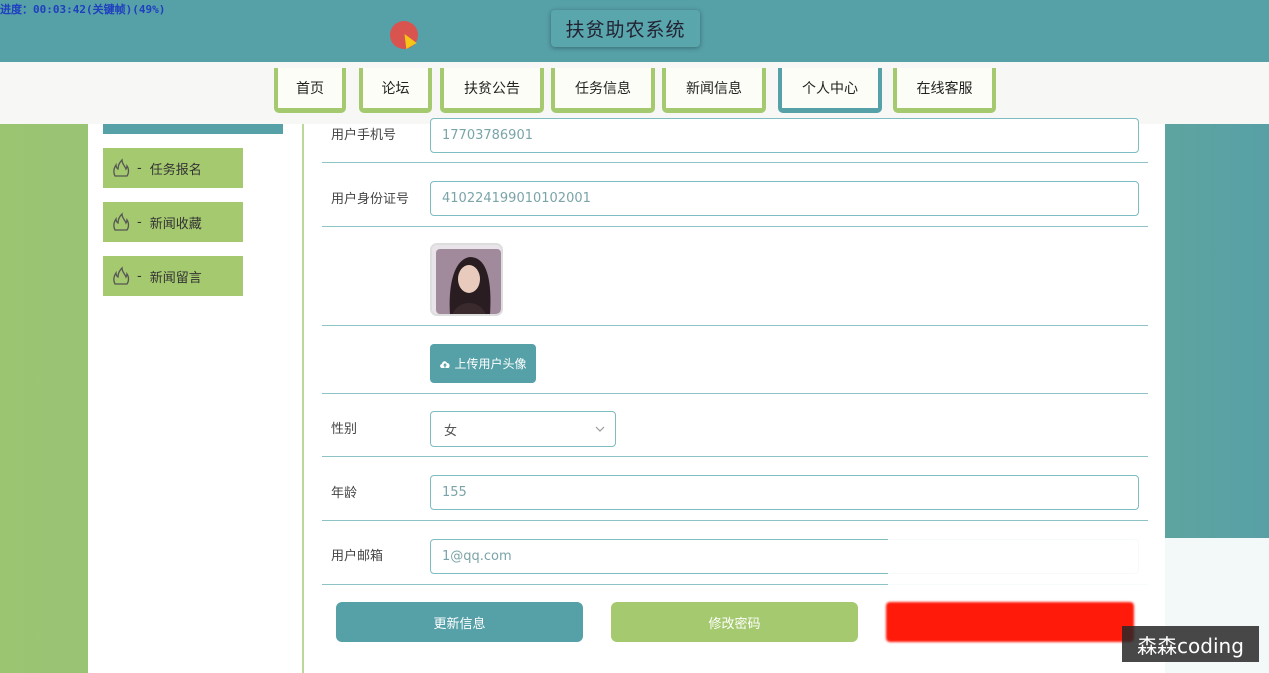  Describe the element at coordinates (625, 28) in the screenshot. I see `page-title: 扶贫助农系统` at that location.